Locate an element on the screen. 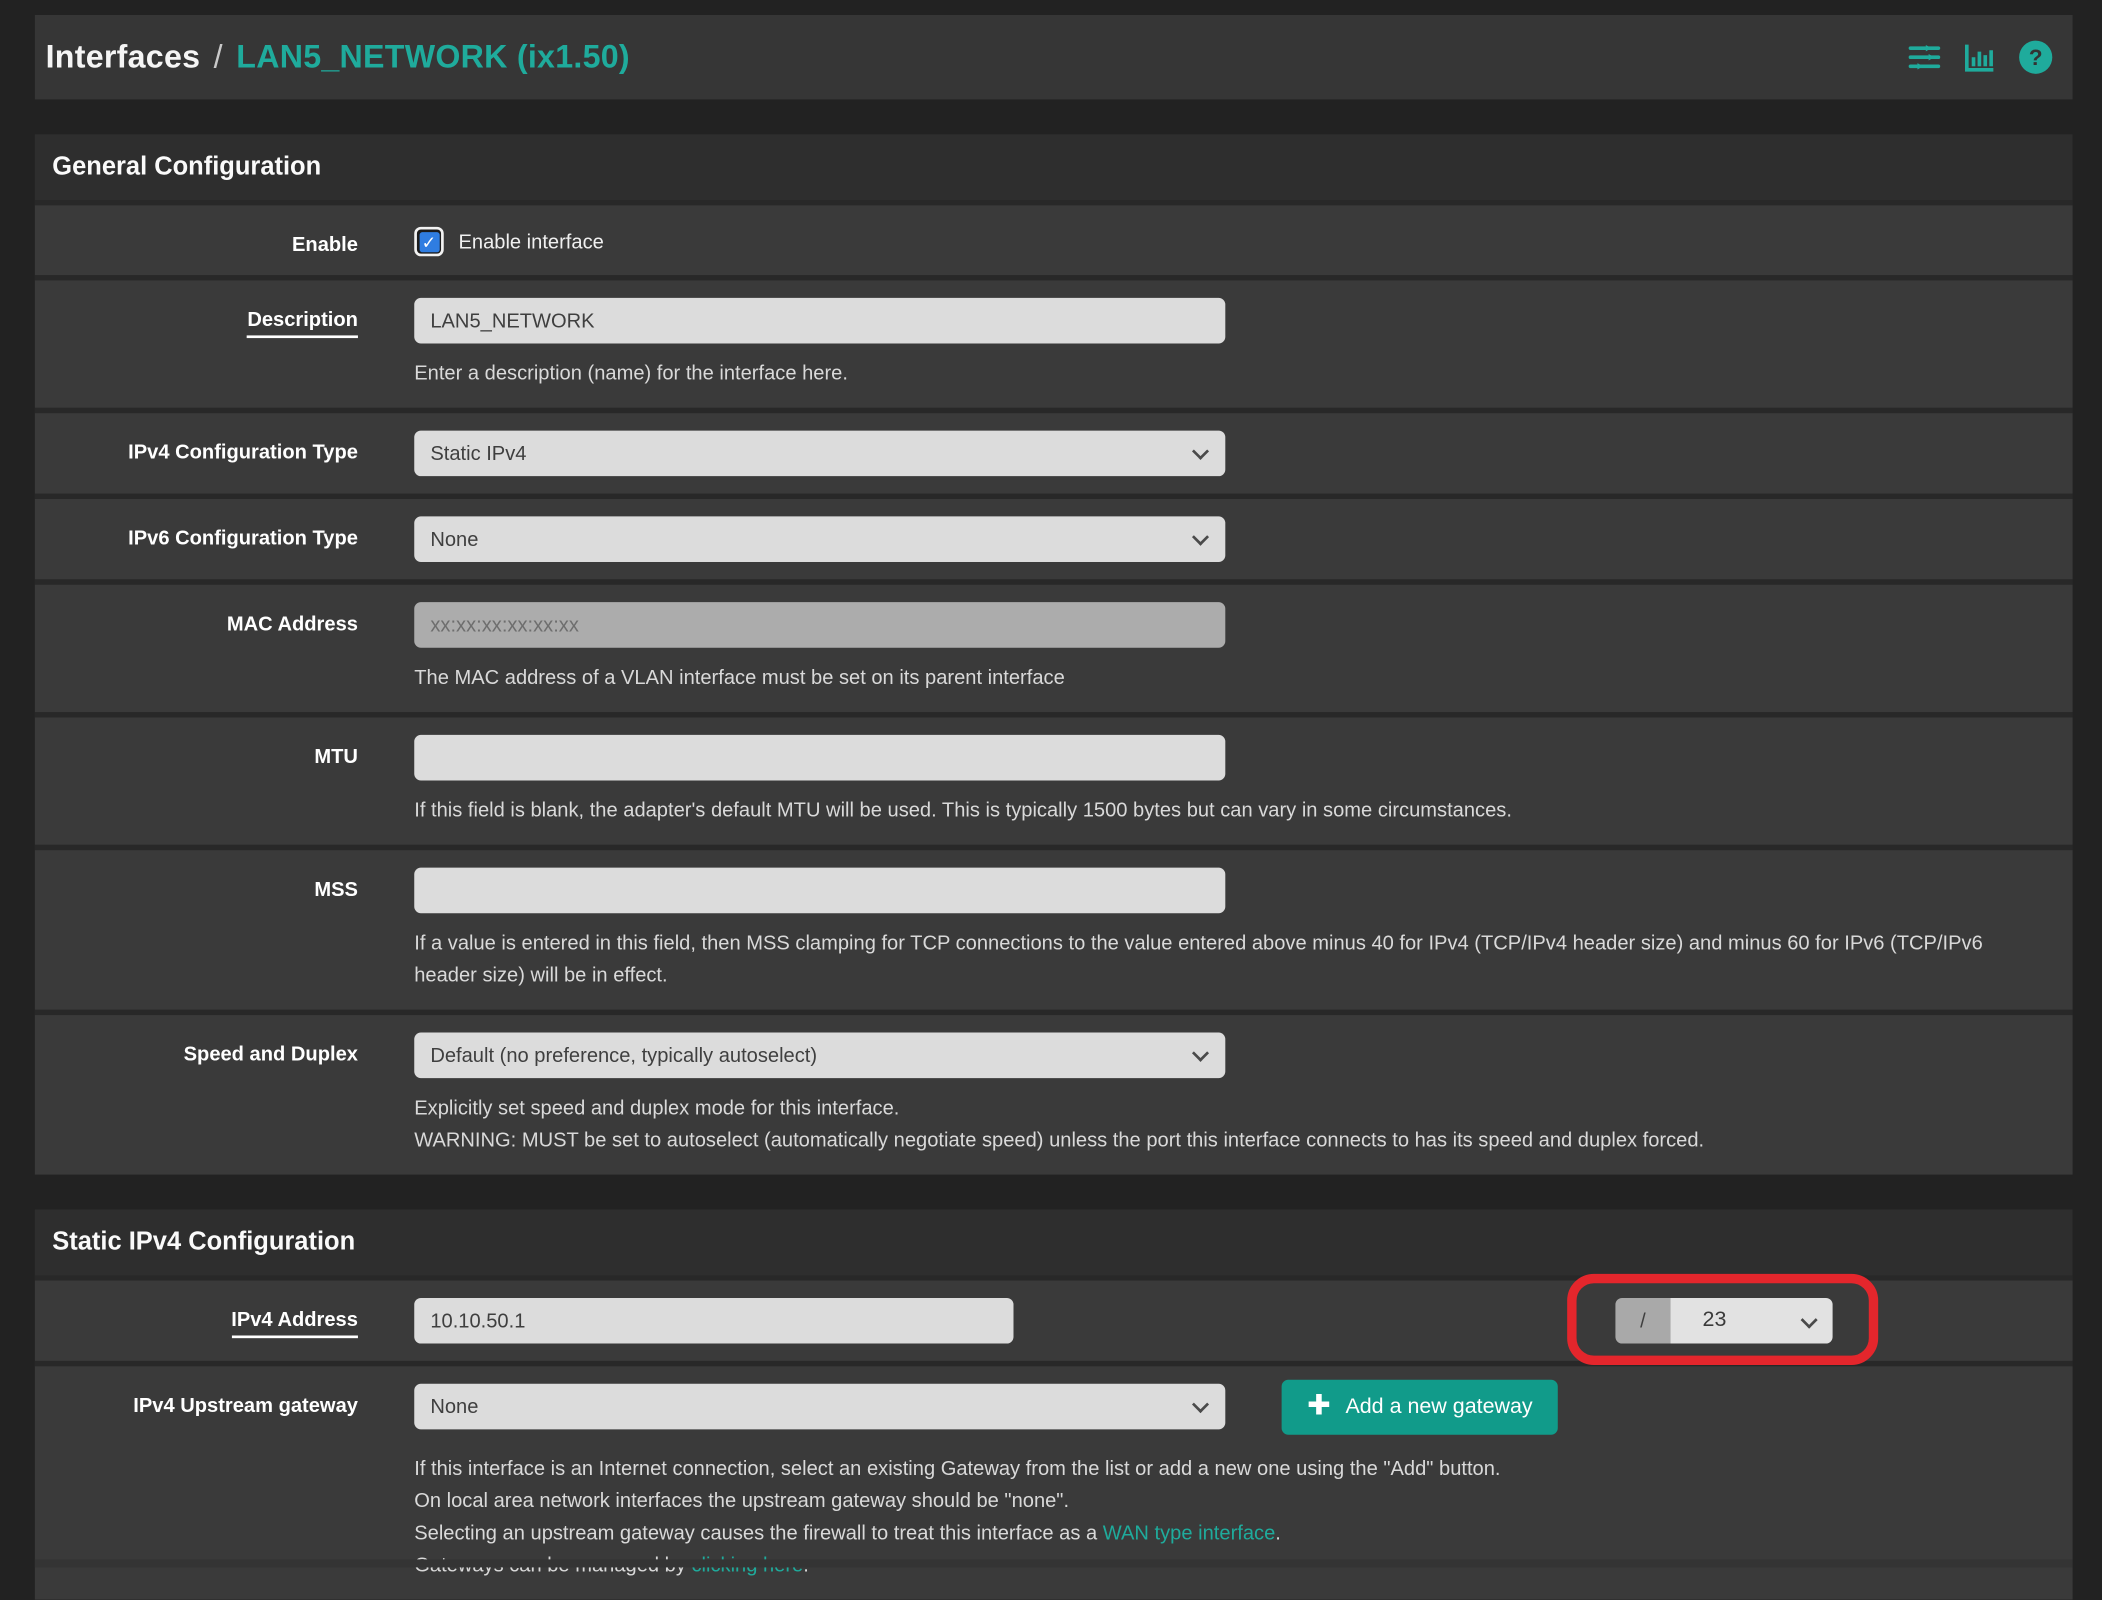  mss-input is located at coordinates (820, 890).